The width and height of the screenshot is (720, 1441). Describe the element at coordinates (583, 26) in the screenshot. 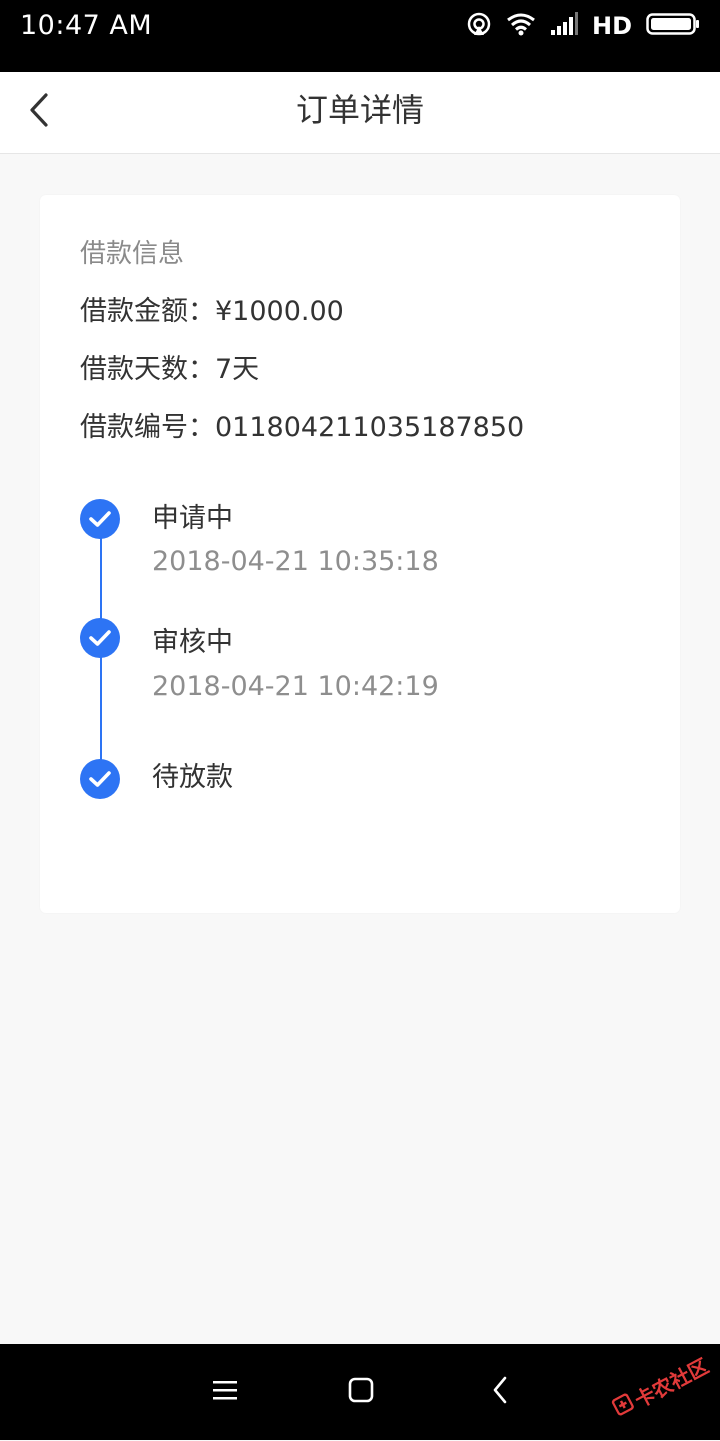

I see `status-icons: HD` at that location.